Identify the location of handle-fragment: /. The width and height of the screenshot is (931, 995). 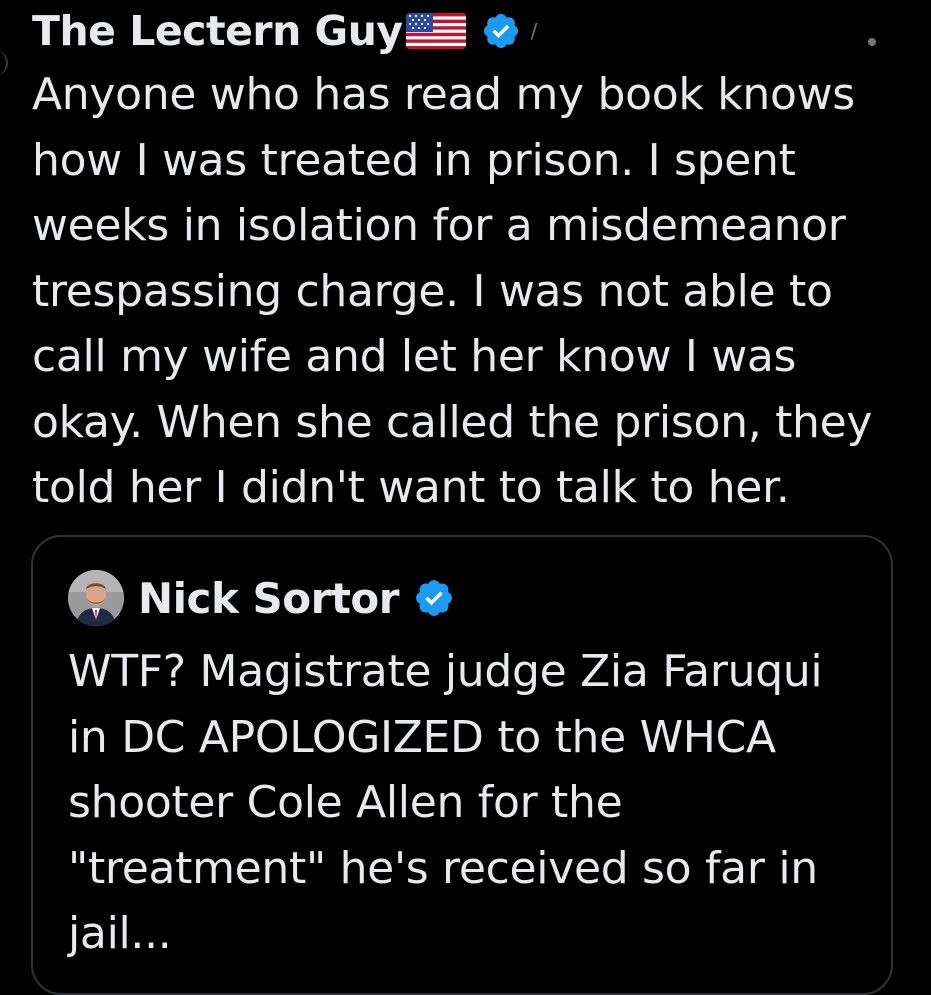
(534, 31).